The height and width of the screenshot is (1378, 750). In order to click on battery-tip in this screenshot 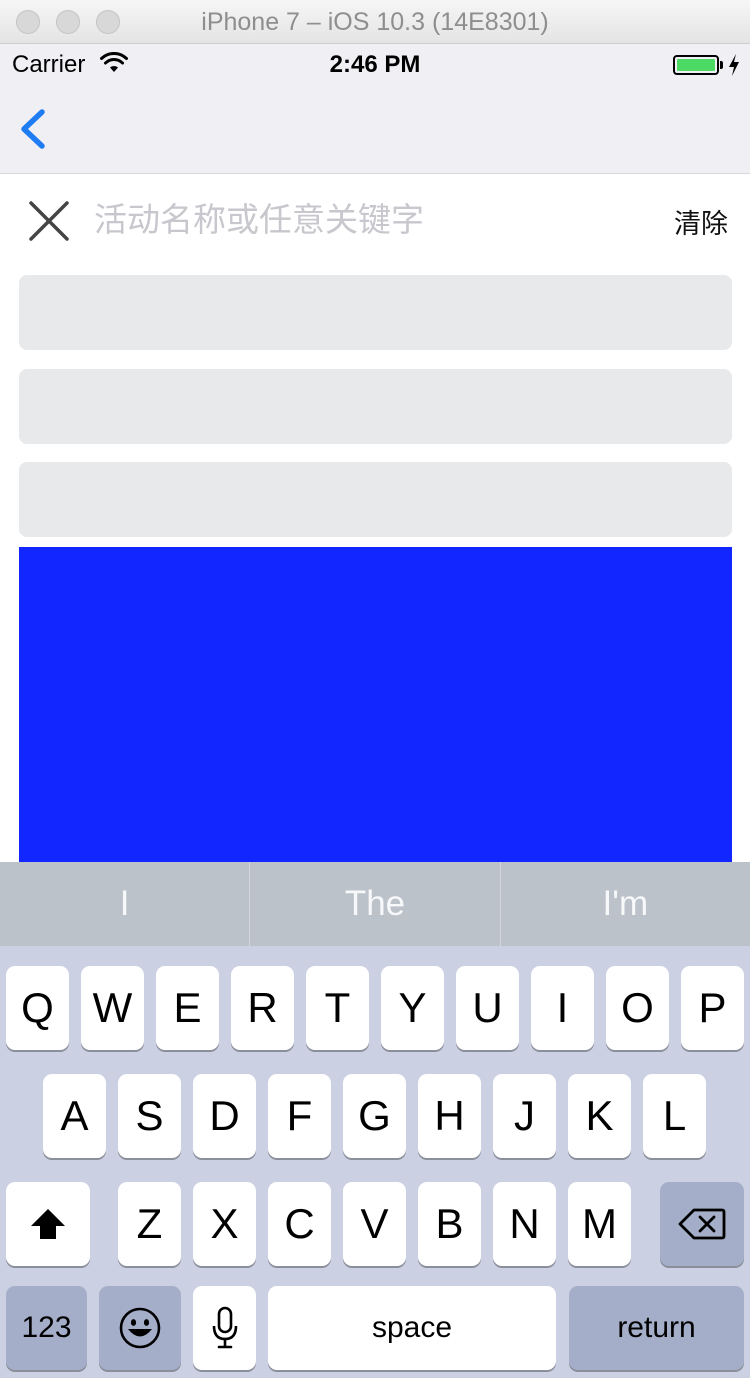, I will do `click(721, 65)`.